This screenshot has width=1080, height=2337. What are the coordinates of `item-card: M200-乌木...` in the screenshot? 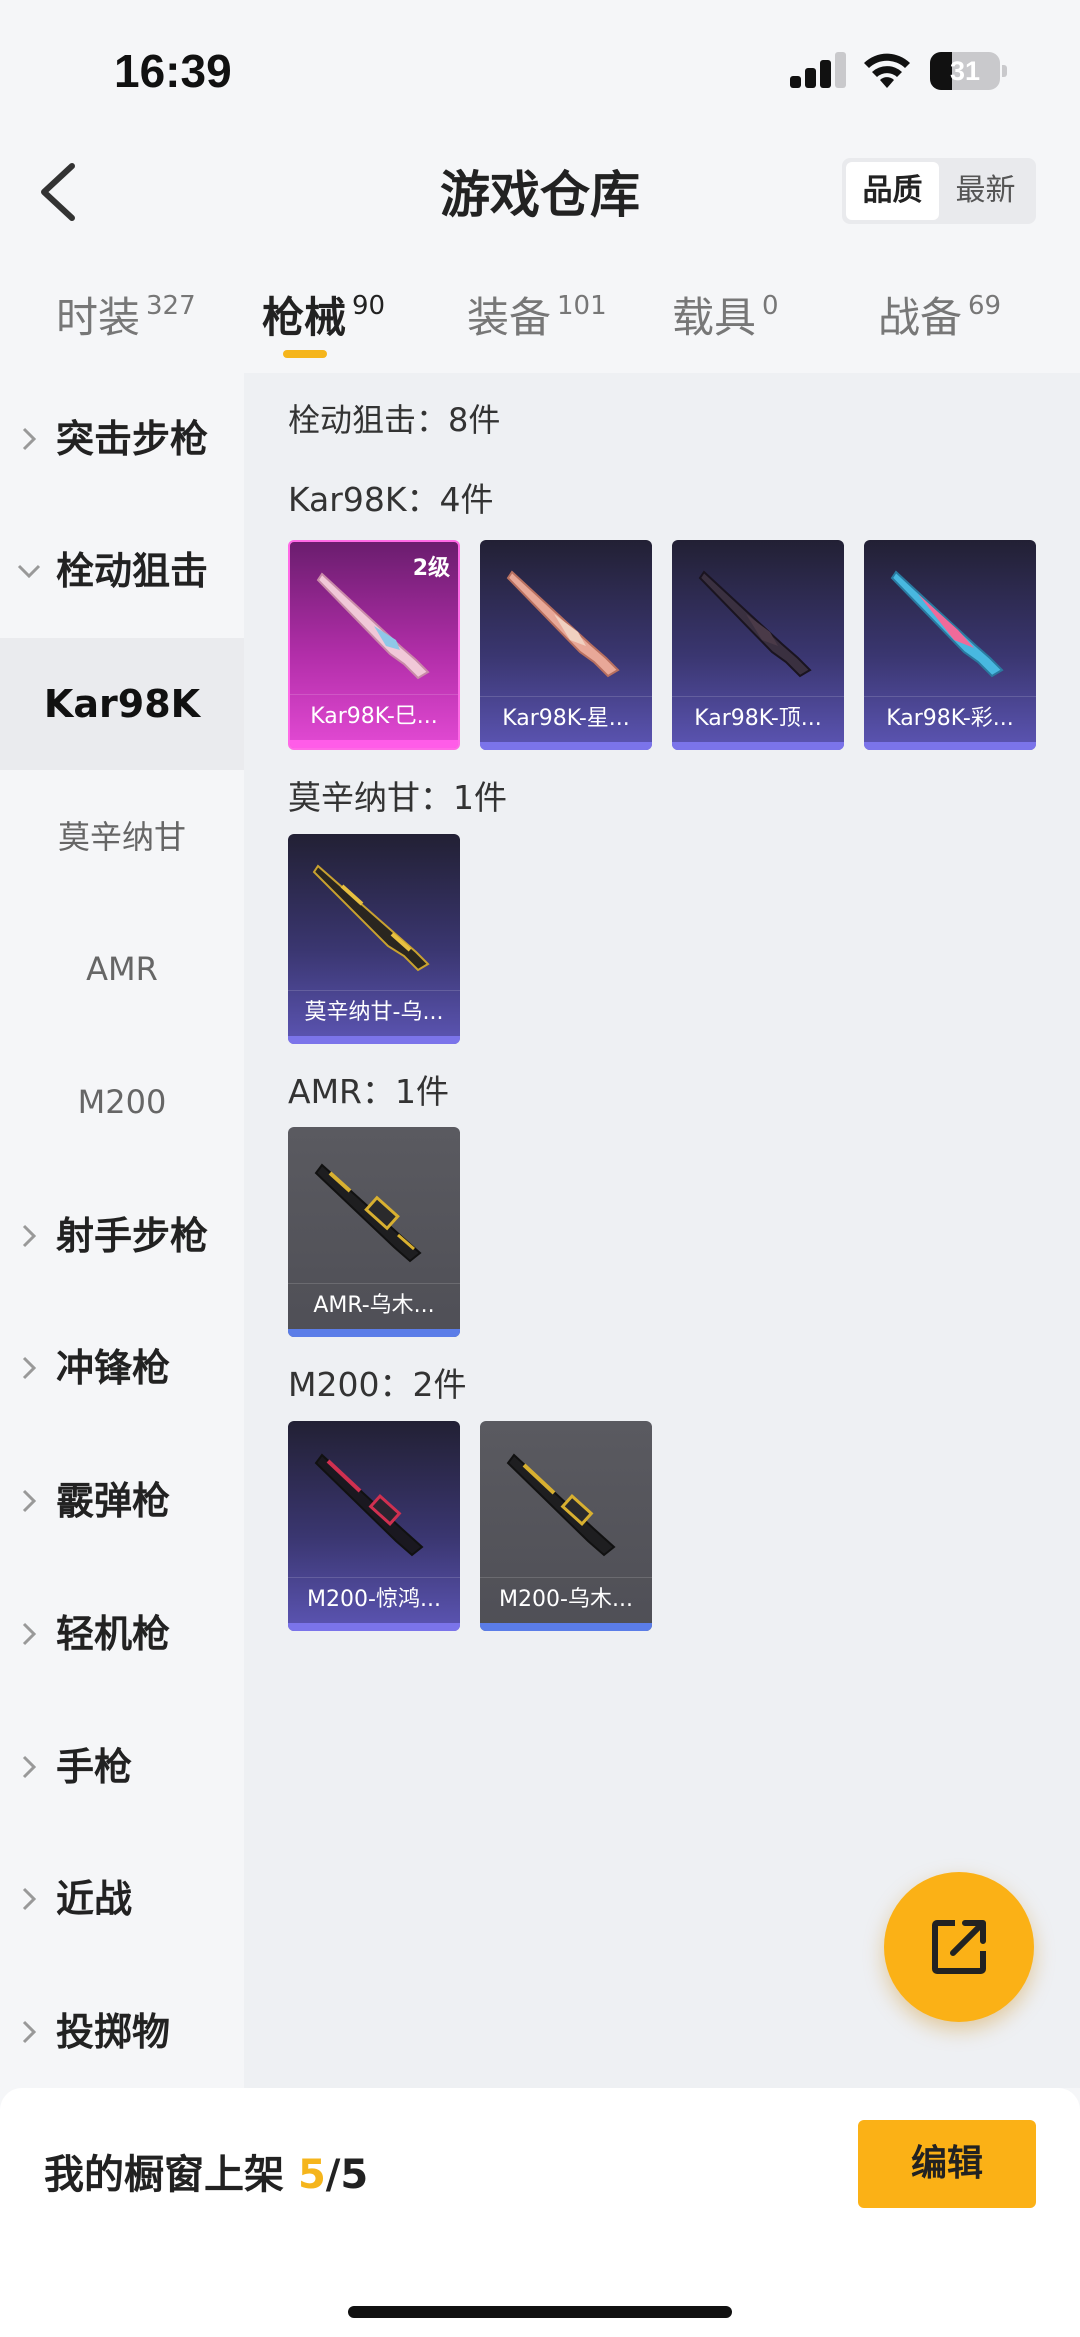 It's located at (566, 1526).